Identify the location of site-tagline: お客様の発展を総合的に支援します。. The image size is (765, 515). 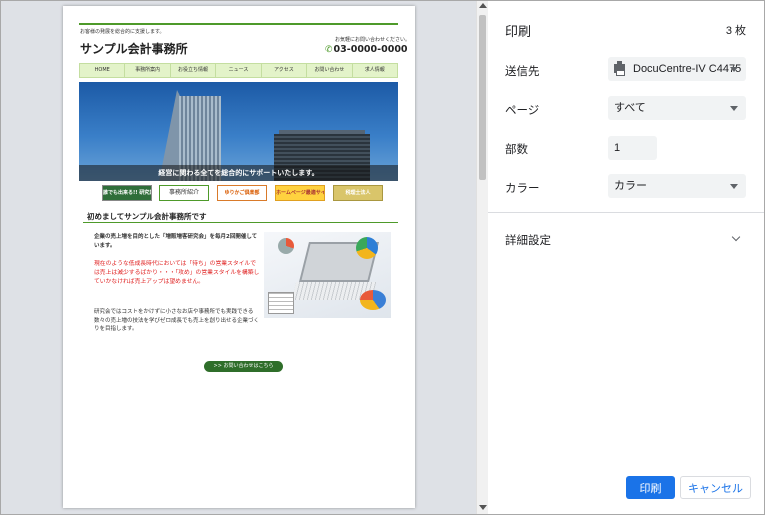
(122, 32).